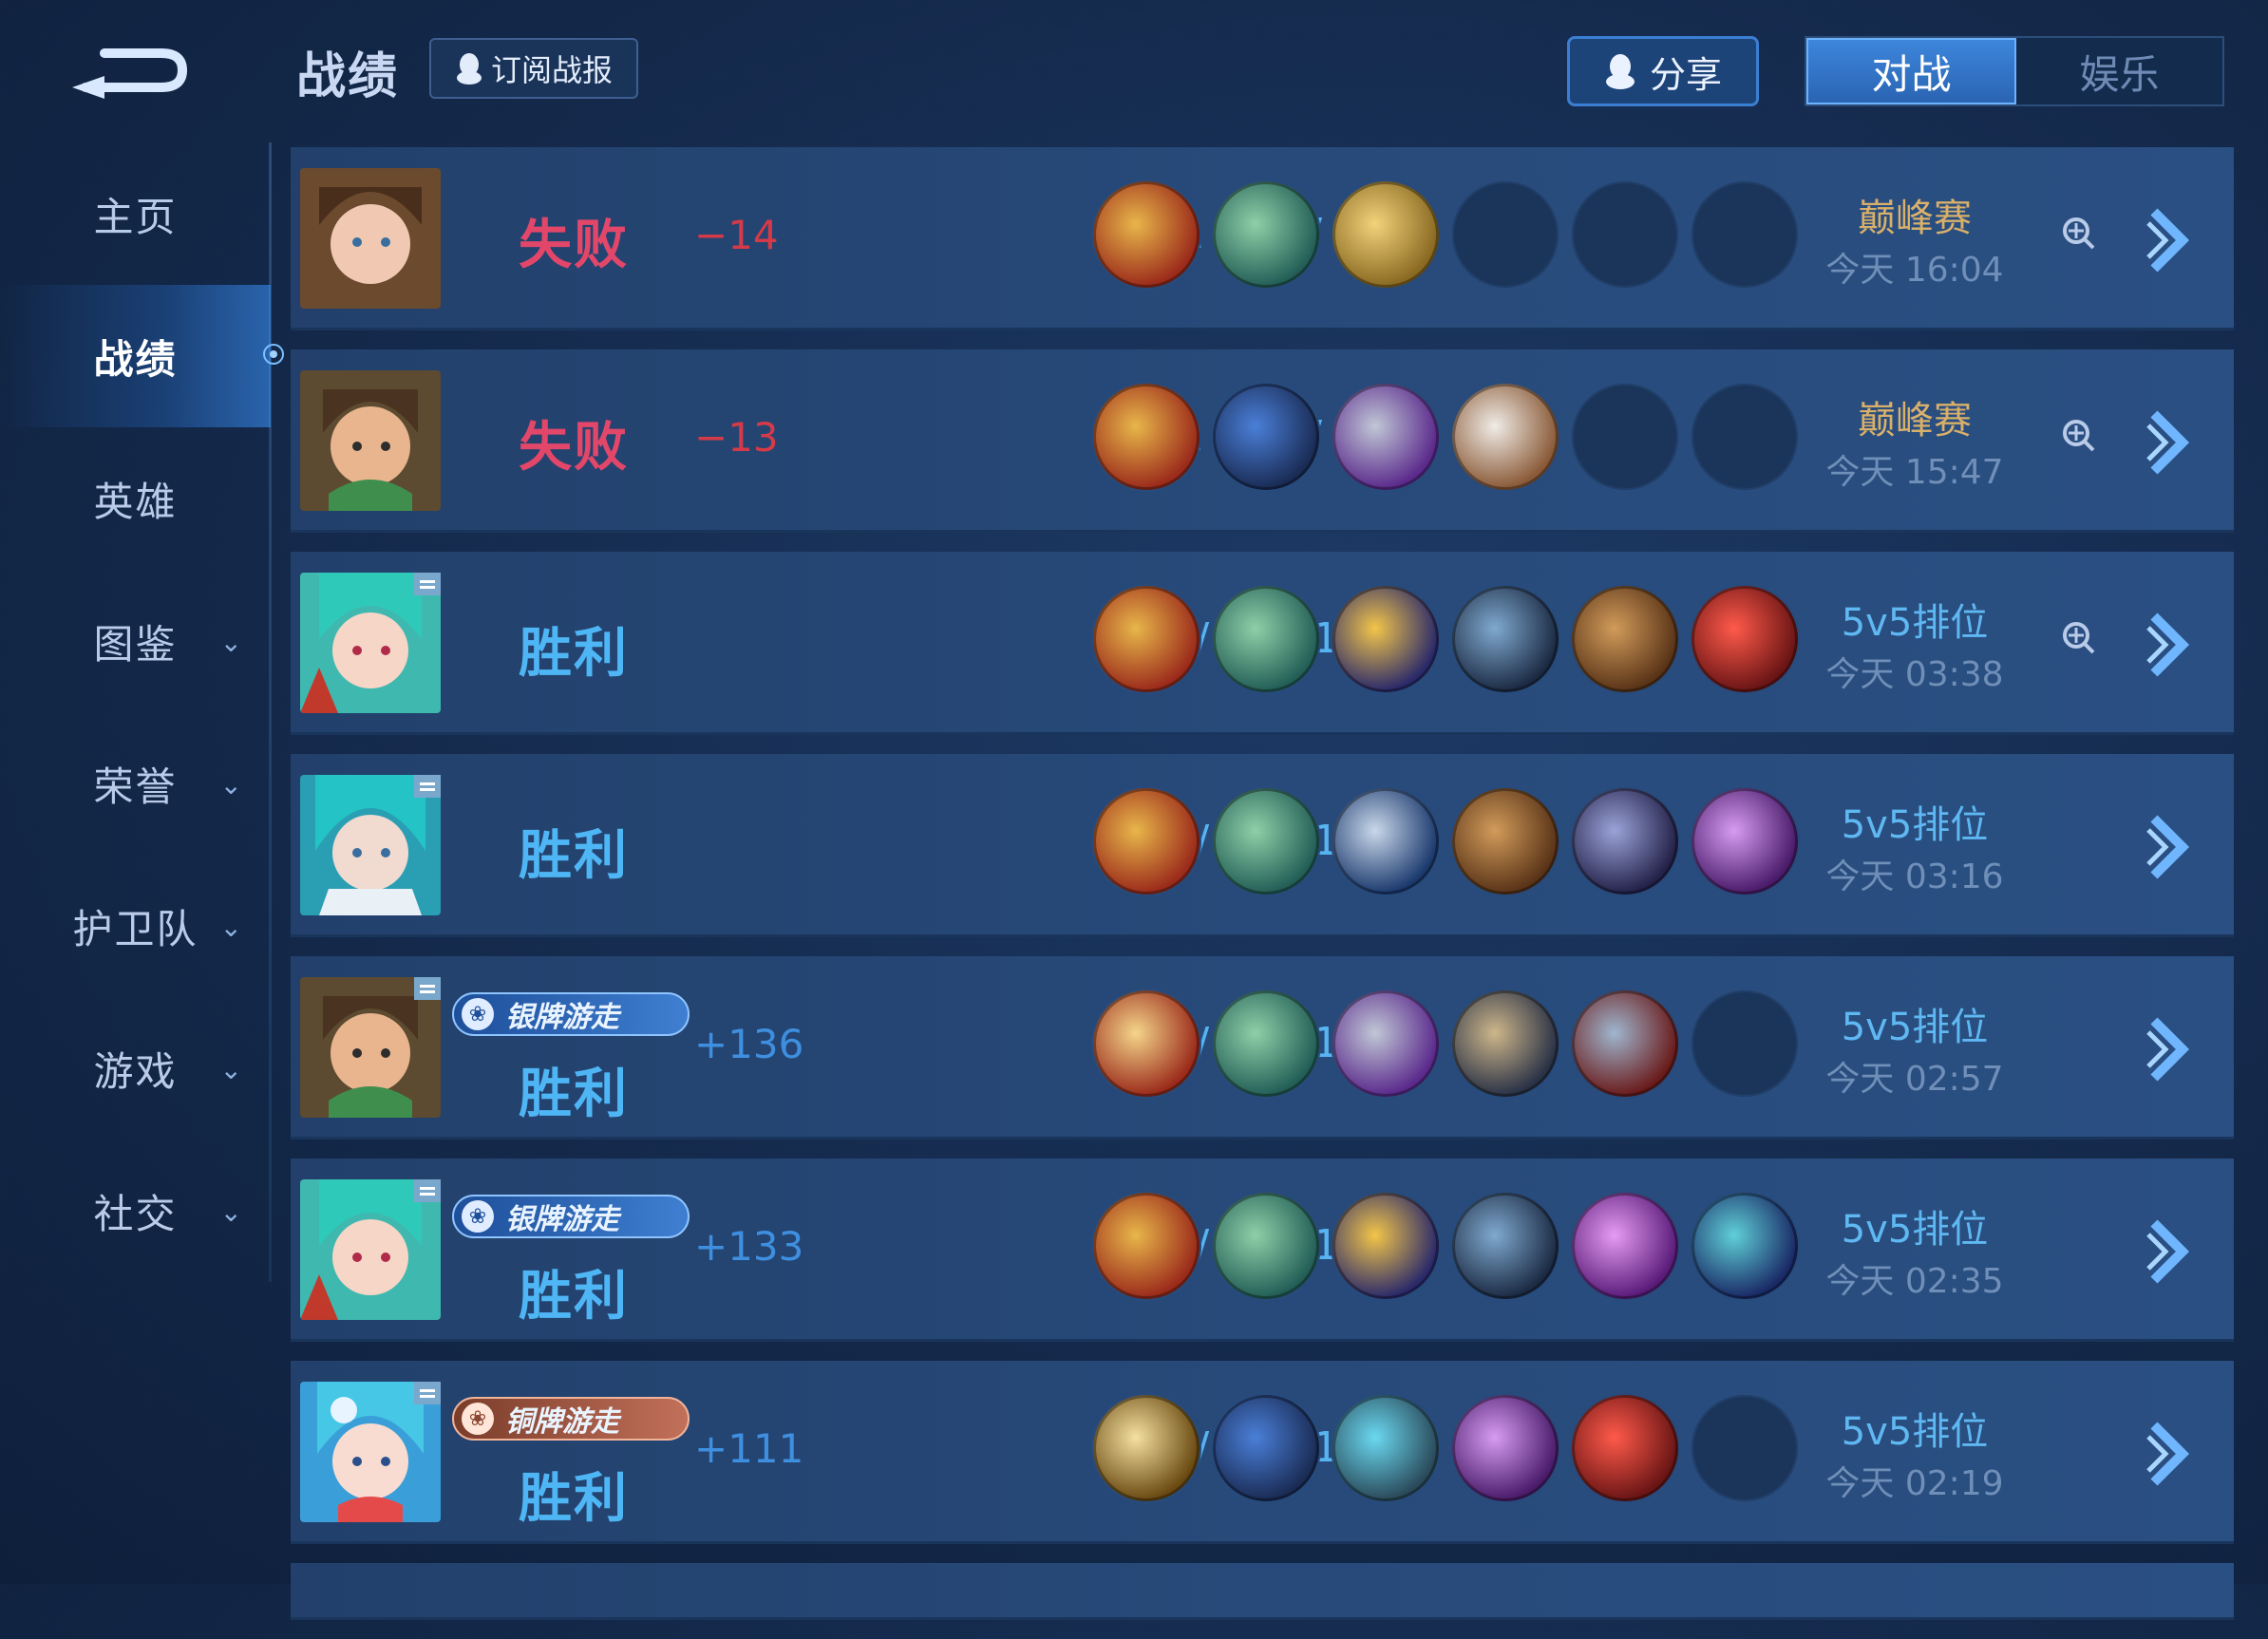 Image resolution: width=2268 pixels, height=1639 pixels. I want to click on sidebar-item-honor: 荣誉 ⌄, so click(135, 783).